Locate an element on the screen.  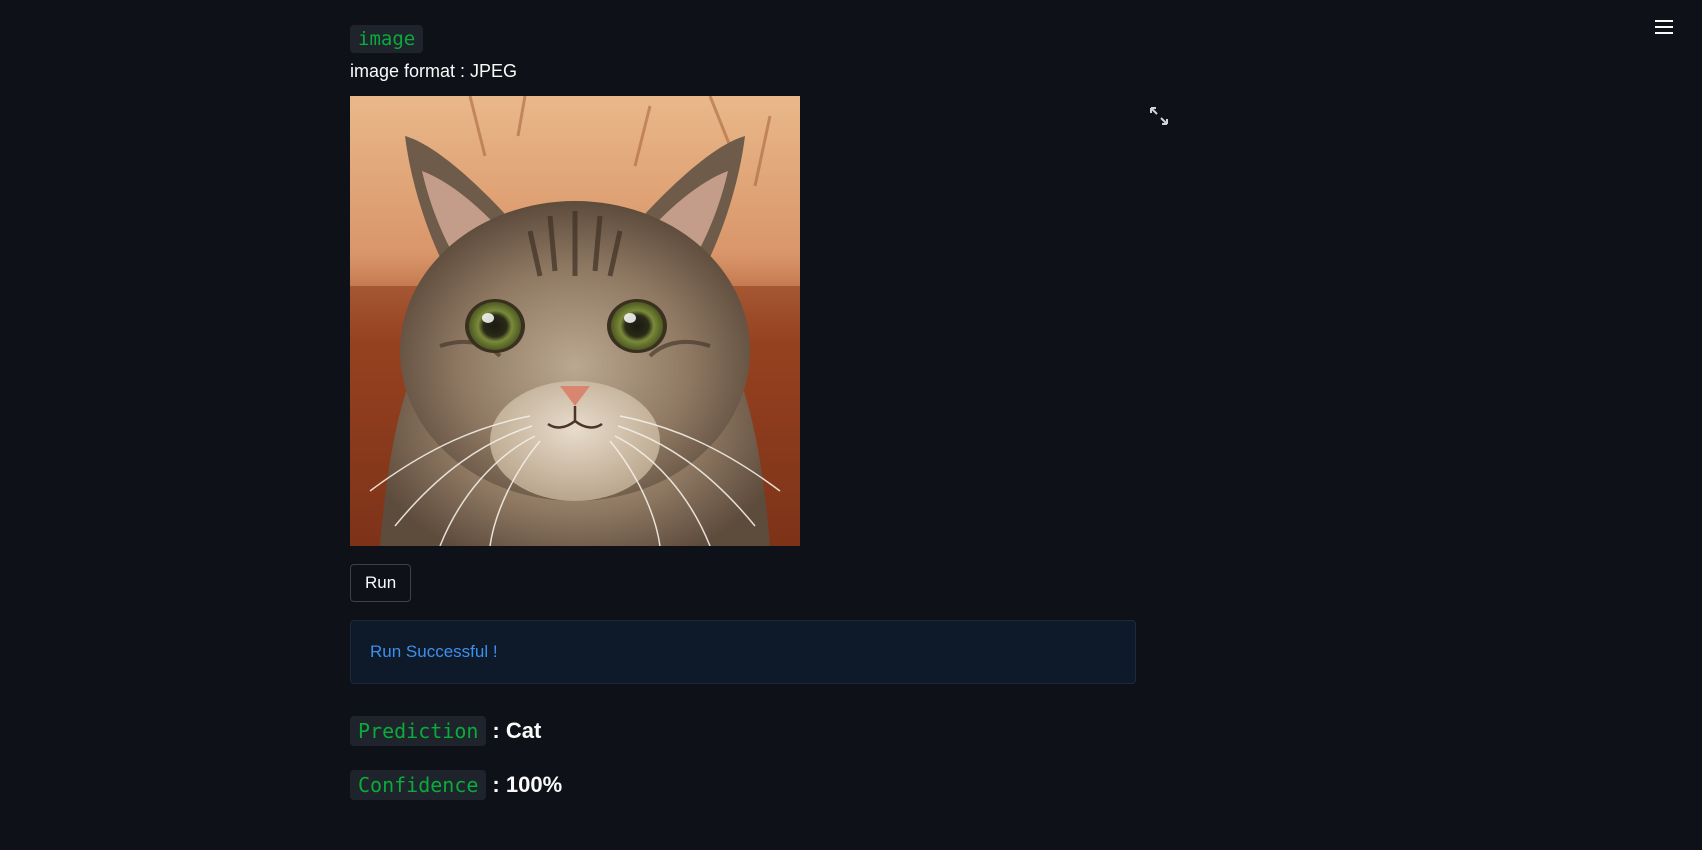
prediction-label: Prediction is located at coordinates (418, 731).